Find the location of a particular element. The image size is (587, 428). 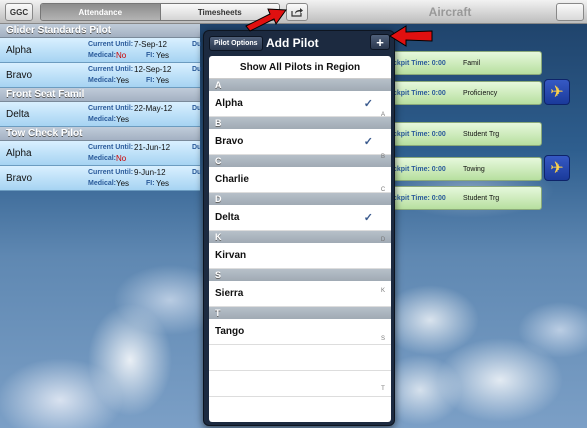

index-letter: D is located at coordinates (383, 240).